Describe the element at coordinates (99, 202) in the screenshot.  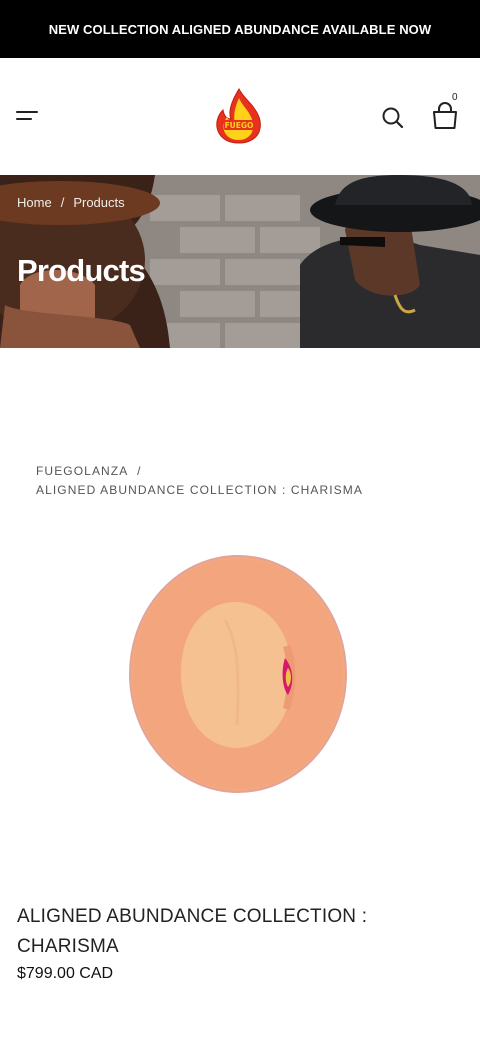
I see `breadcrumb-current: Products` at that location.